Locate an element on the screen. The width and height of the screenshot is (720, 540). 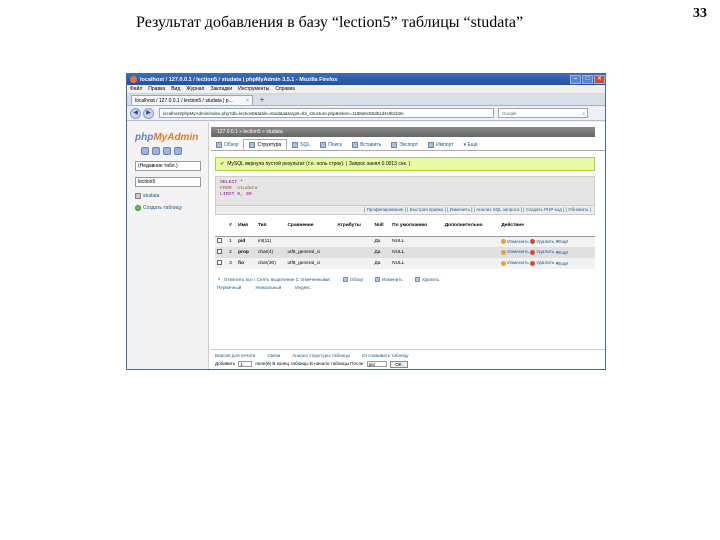
tab-search: Поиск is located at coordinates (331, 144).